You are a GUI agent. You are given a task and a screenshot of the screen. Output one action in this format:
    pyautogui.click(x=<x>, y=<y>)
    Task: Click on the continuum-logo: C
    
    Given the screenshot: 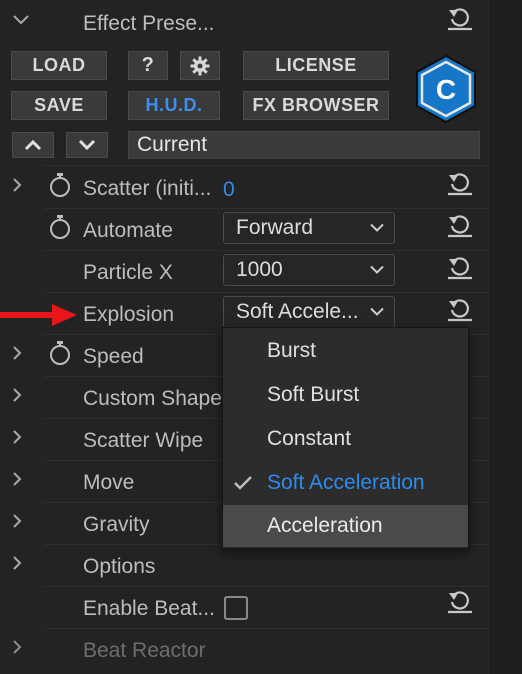 What is the action you would take?
    pyautogui.click(x=446, y=89)
    